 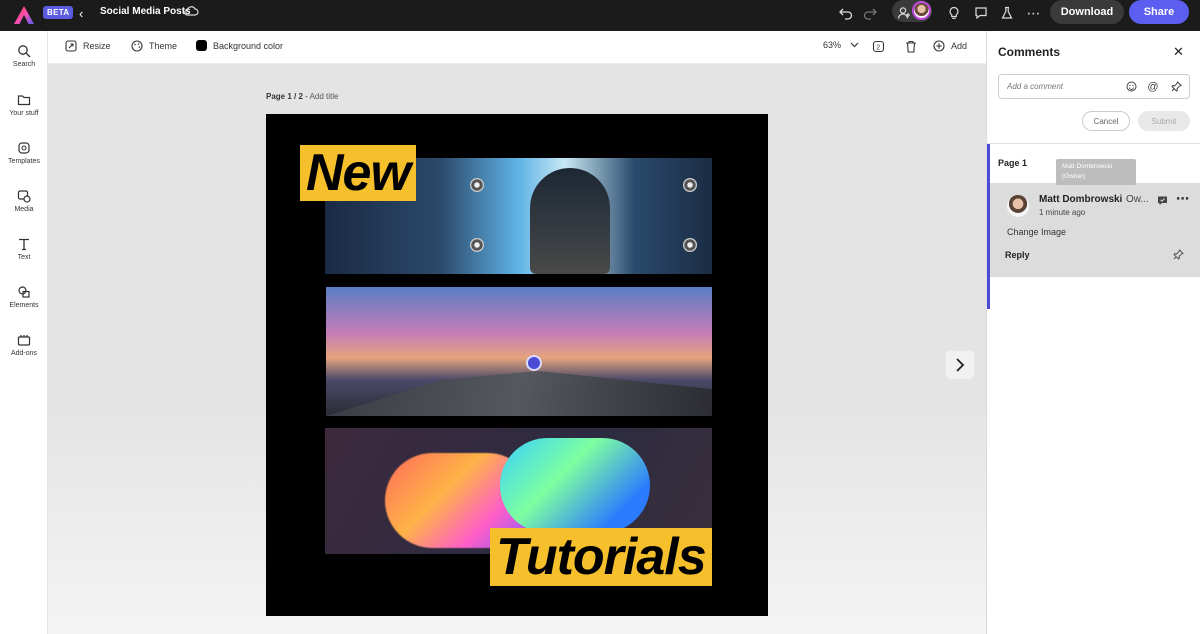 What do you see at coordinates (163, 46) in the screenshot?
I see `theme-label: Theme` at bounding box center [163, 46].